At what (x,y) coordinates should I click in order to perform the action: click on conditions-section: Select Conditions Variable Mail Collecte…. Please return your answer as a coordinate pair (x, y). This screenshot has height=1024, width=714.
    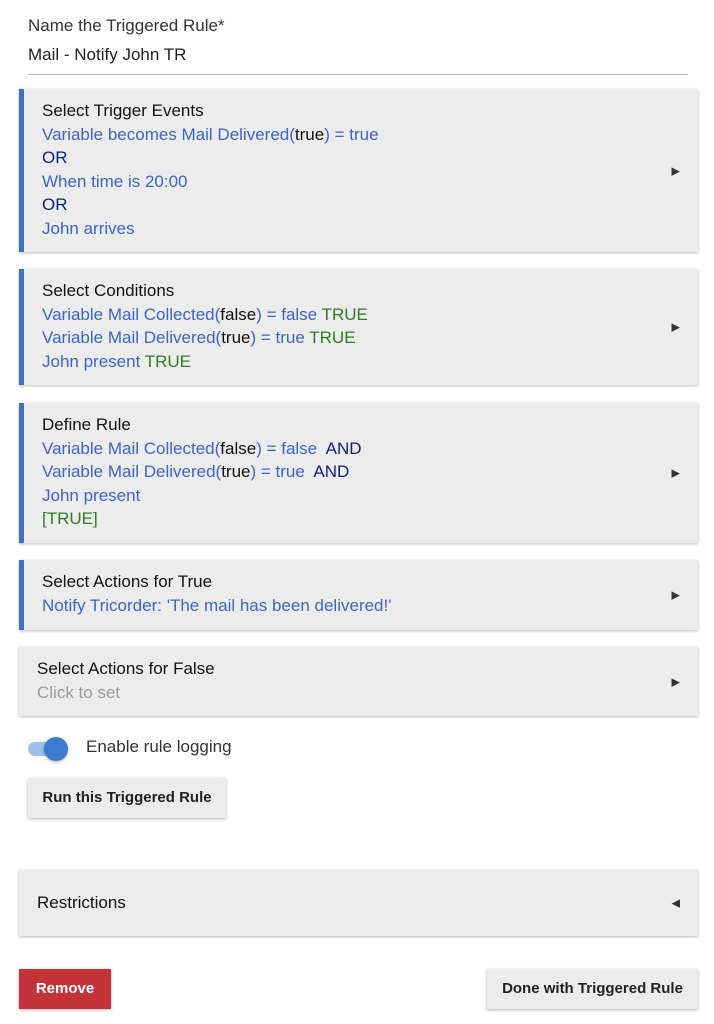
    Looking at the image, I should click on (358, 327).